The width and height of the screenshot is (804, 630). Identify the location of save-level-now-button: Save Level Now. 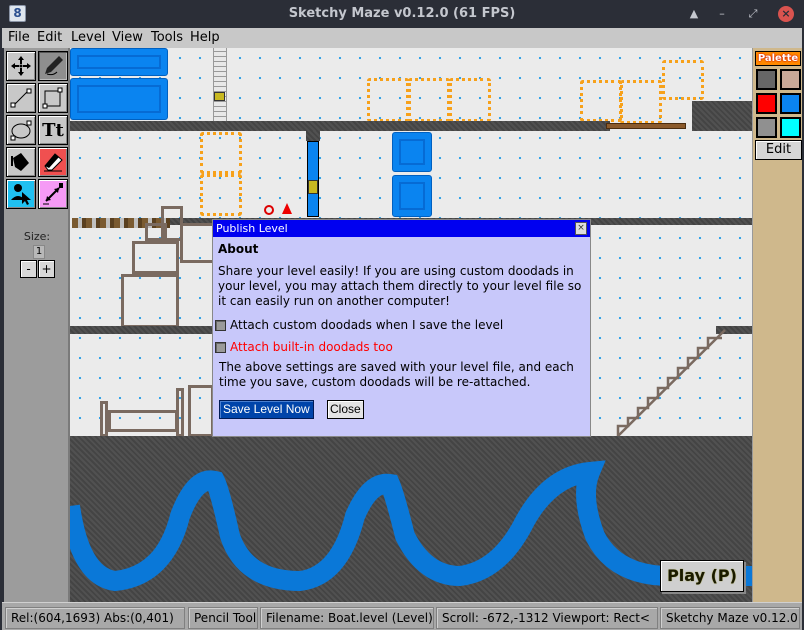
(266, 409).